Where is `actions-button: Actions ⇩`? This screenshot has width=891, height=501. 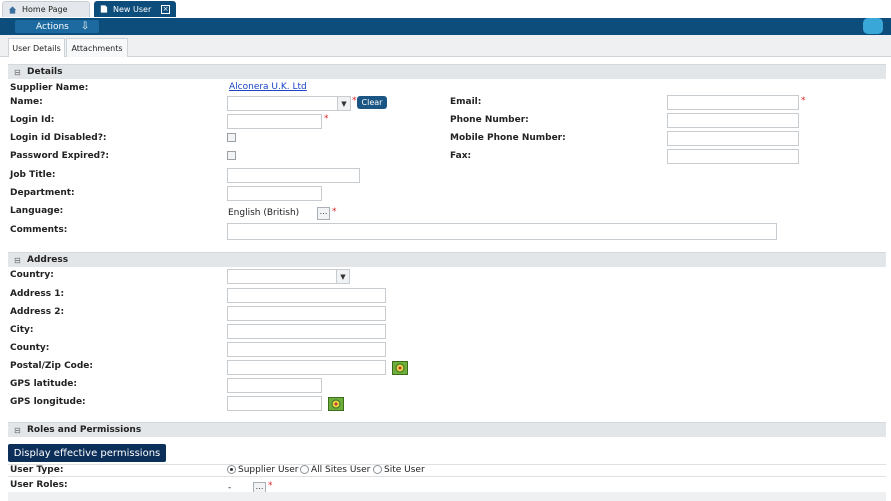 actions-button: Actions ⇩ is located at coordinates (57, 26).